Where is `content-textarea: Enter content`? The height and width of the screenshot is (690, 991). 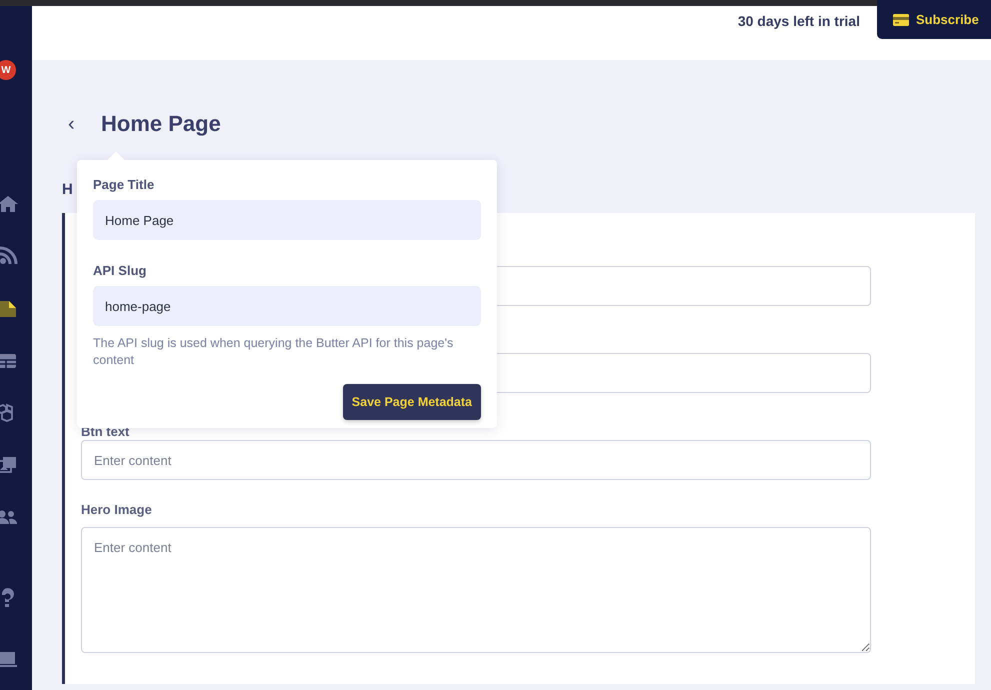
content-textarea: Enter content is located at coordinates (476, 590).